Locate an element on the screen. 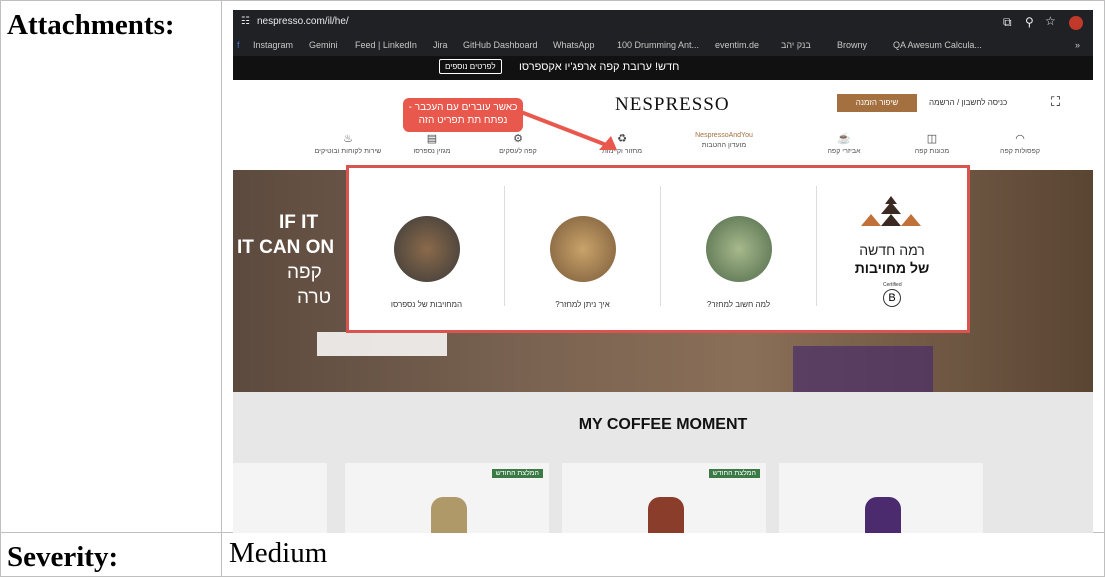  annotation-arrow is located at coordinates (568, 130).